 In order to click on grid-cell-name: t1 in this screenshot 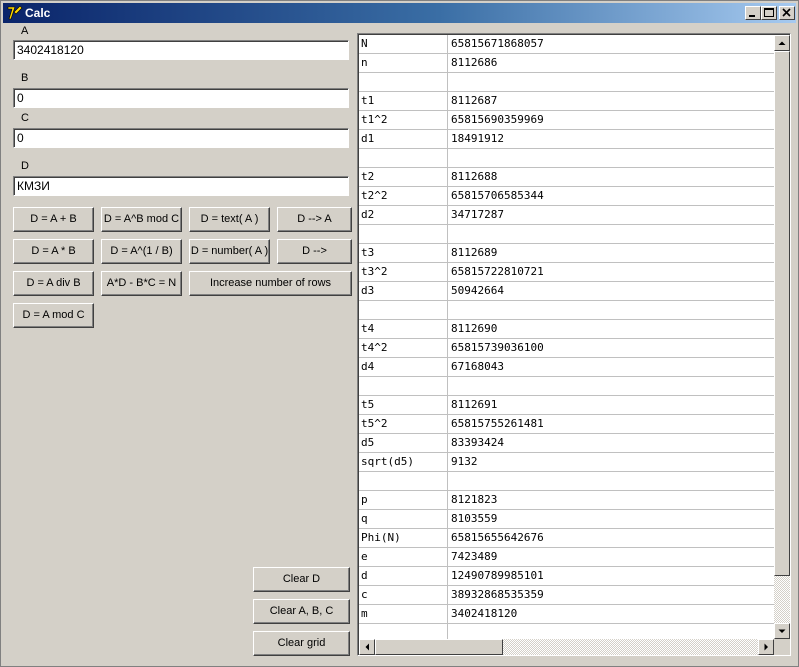, I will do `click(403, 101)`.